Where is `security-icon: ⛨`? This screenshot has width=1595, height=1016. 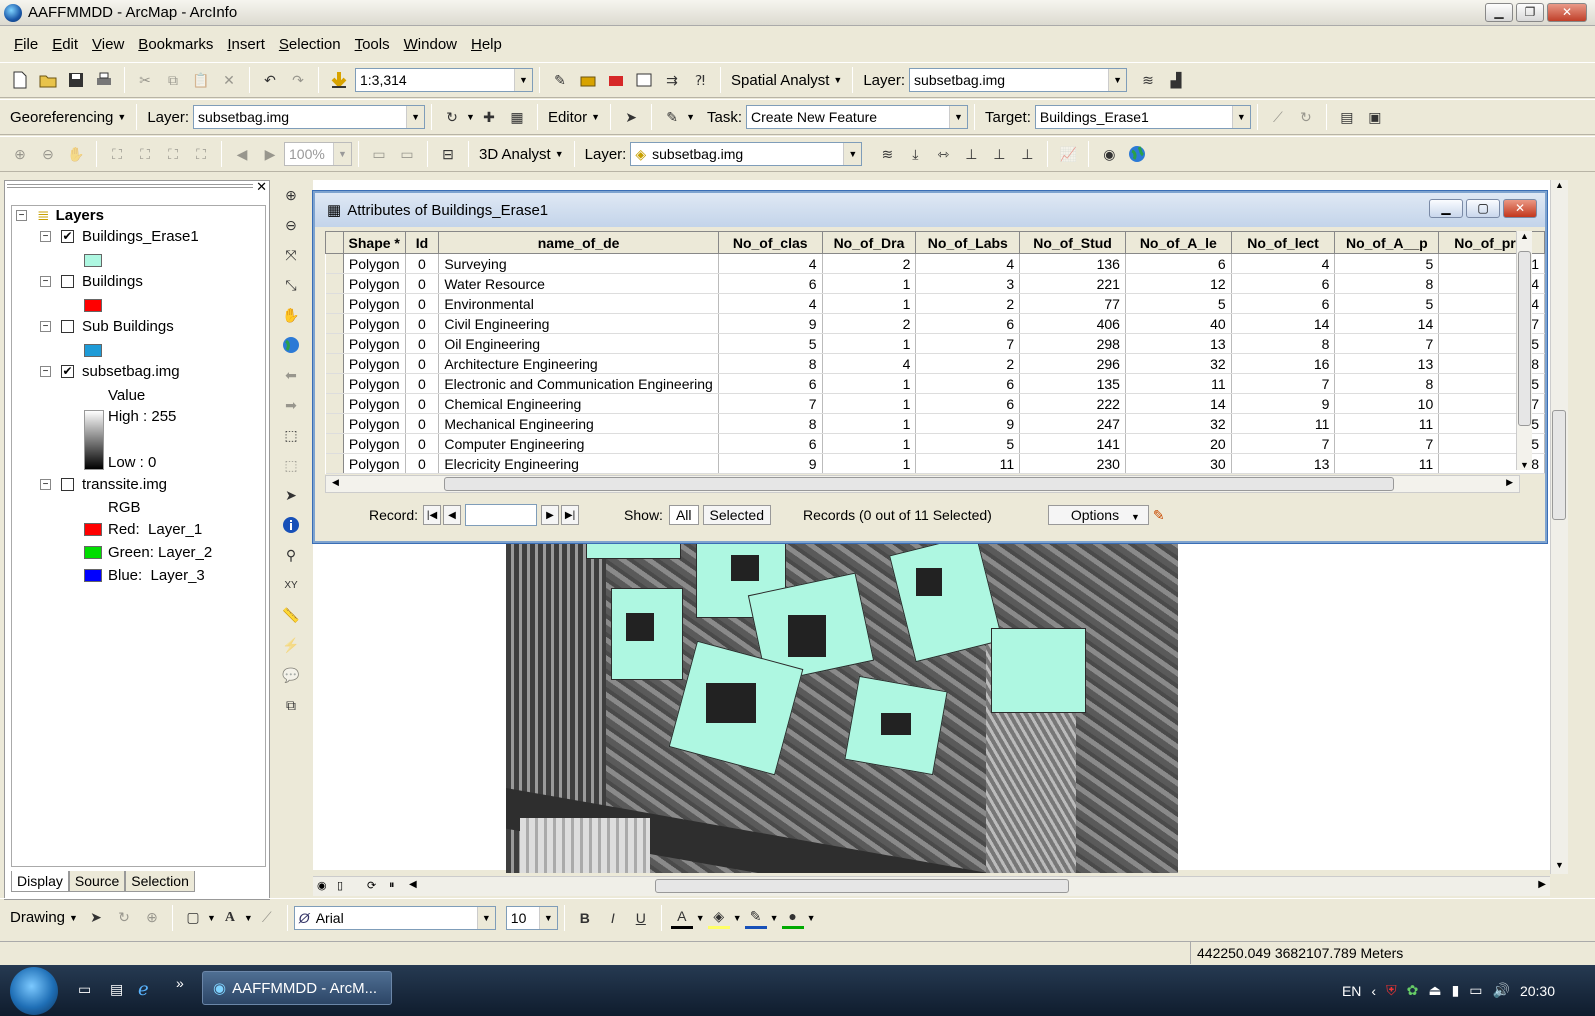
security-icon: ⛨ is located at coordinates (1391, 990).